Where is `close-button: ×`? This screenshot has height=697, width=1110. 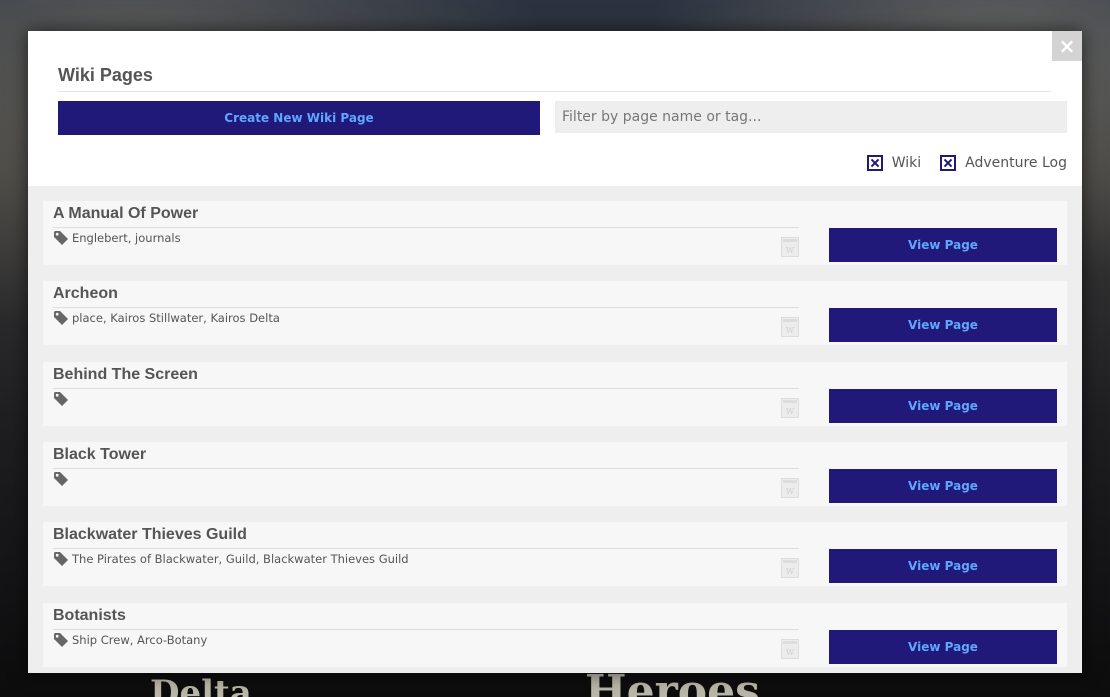
close-button: × is located at coordinates (1067, 46).